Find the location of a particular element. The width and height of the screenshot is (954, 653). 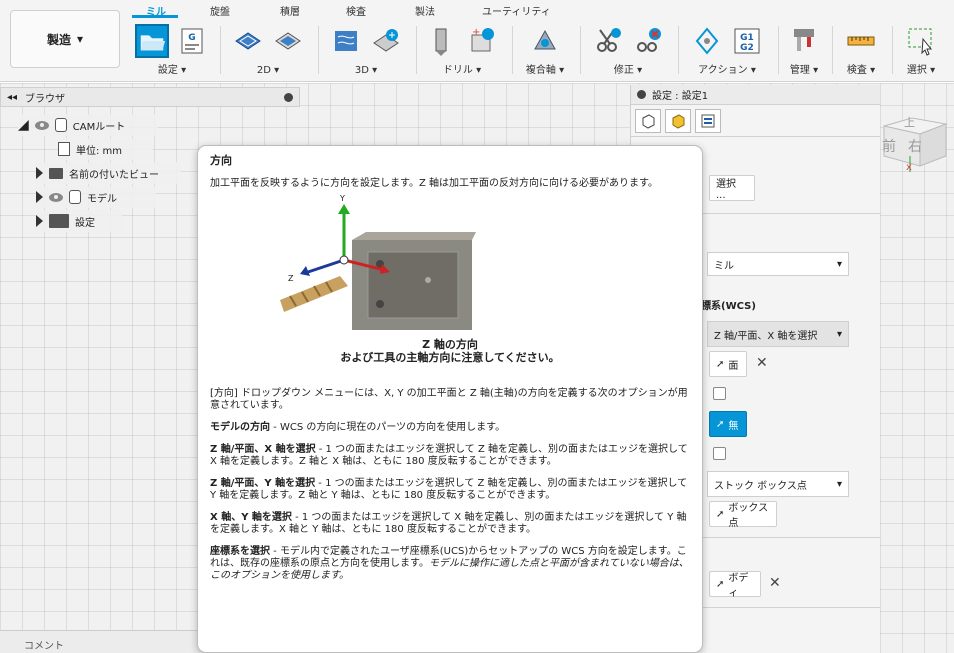

workspace-switcher-button: 製造 ▾ is located at coordinates (65, 39).